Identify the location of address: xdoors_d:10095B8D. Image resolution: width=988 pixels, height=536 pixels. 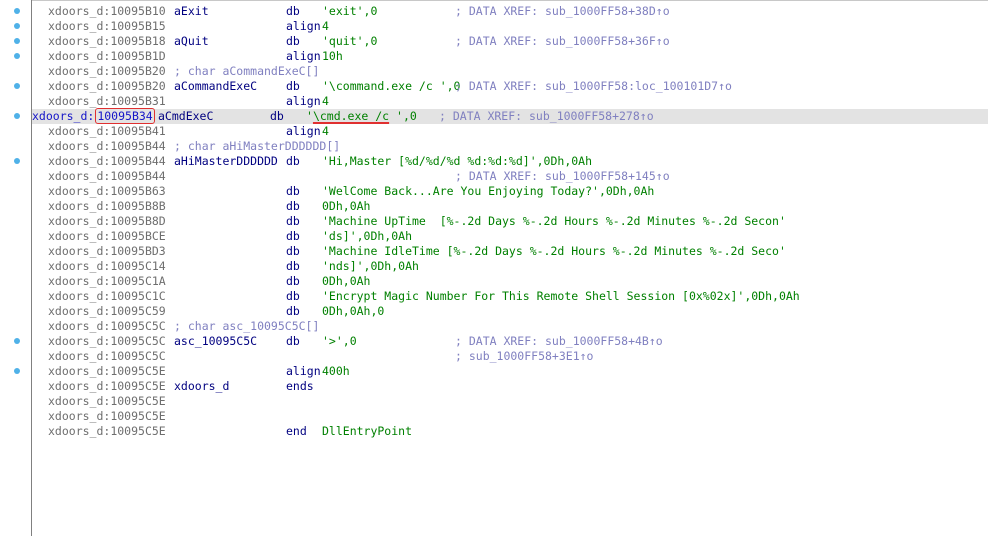
(107, 221).